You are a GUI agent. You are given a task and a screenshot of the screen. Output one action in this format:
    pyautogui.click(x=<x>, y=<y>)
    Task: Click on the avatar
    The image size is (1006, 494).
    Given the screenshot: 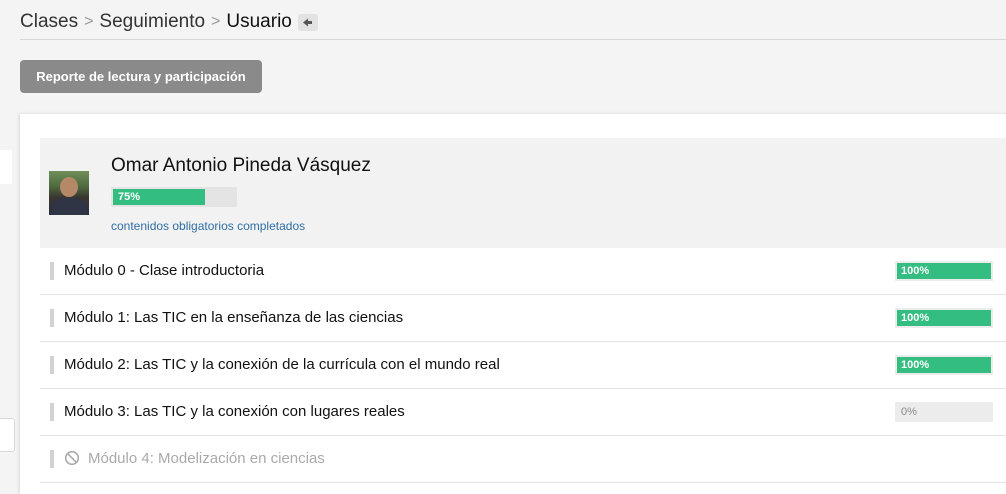 What is the action you would take?
    pyautogui.click(x=69, y=193)
    